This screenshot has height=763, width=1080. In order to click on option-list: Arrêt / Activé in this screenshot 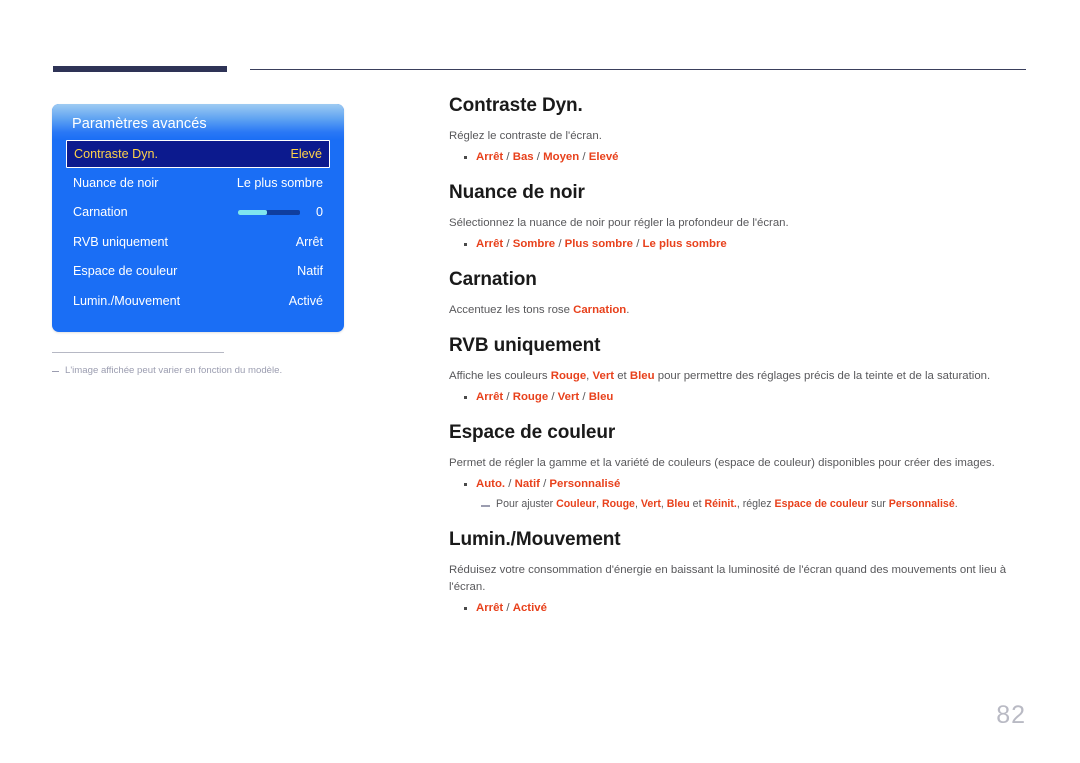, I will do `click(738, 608)`.